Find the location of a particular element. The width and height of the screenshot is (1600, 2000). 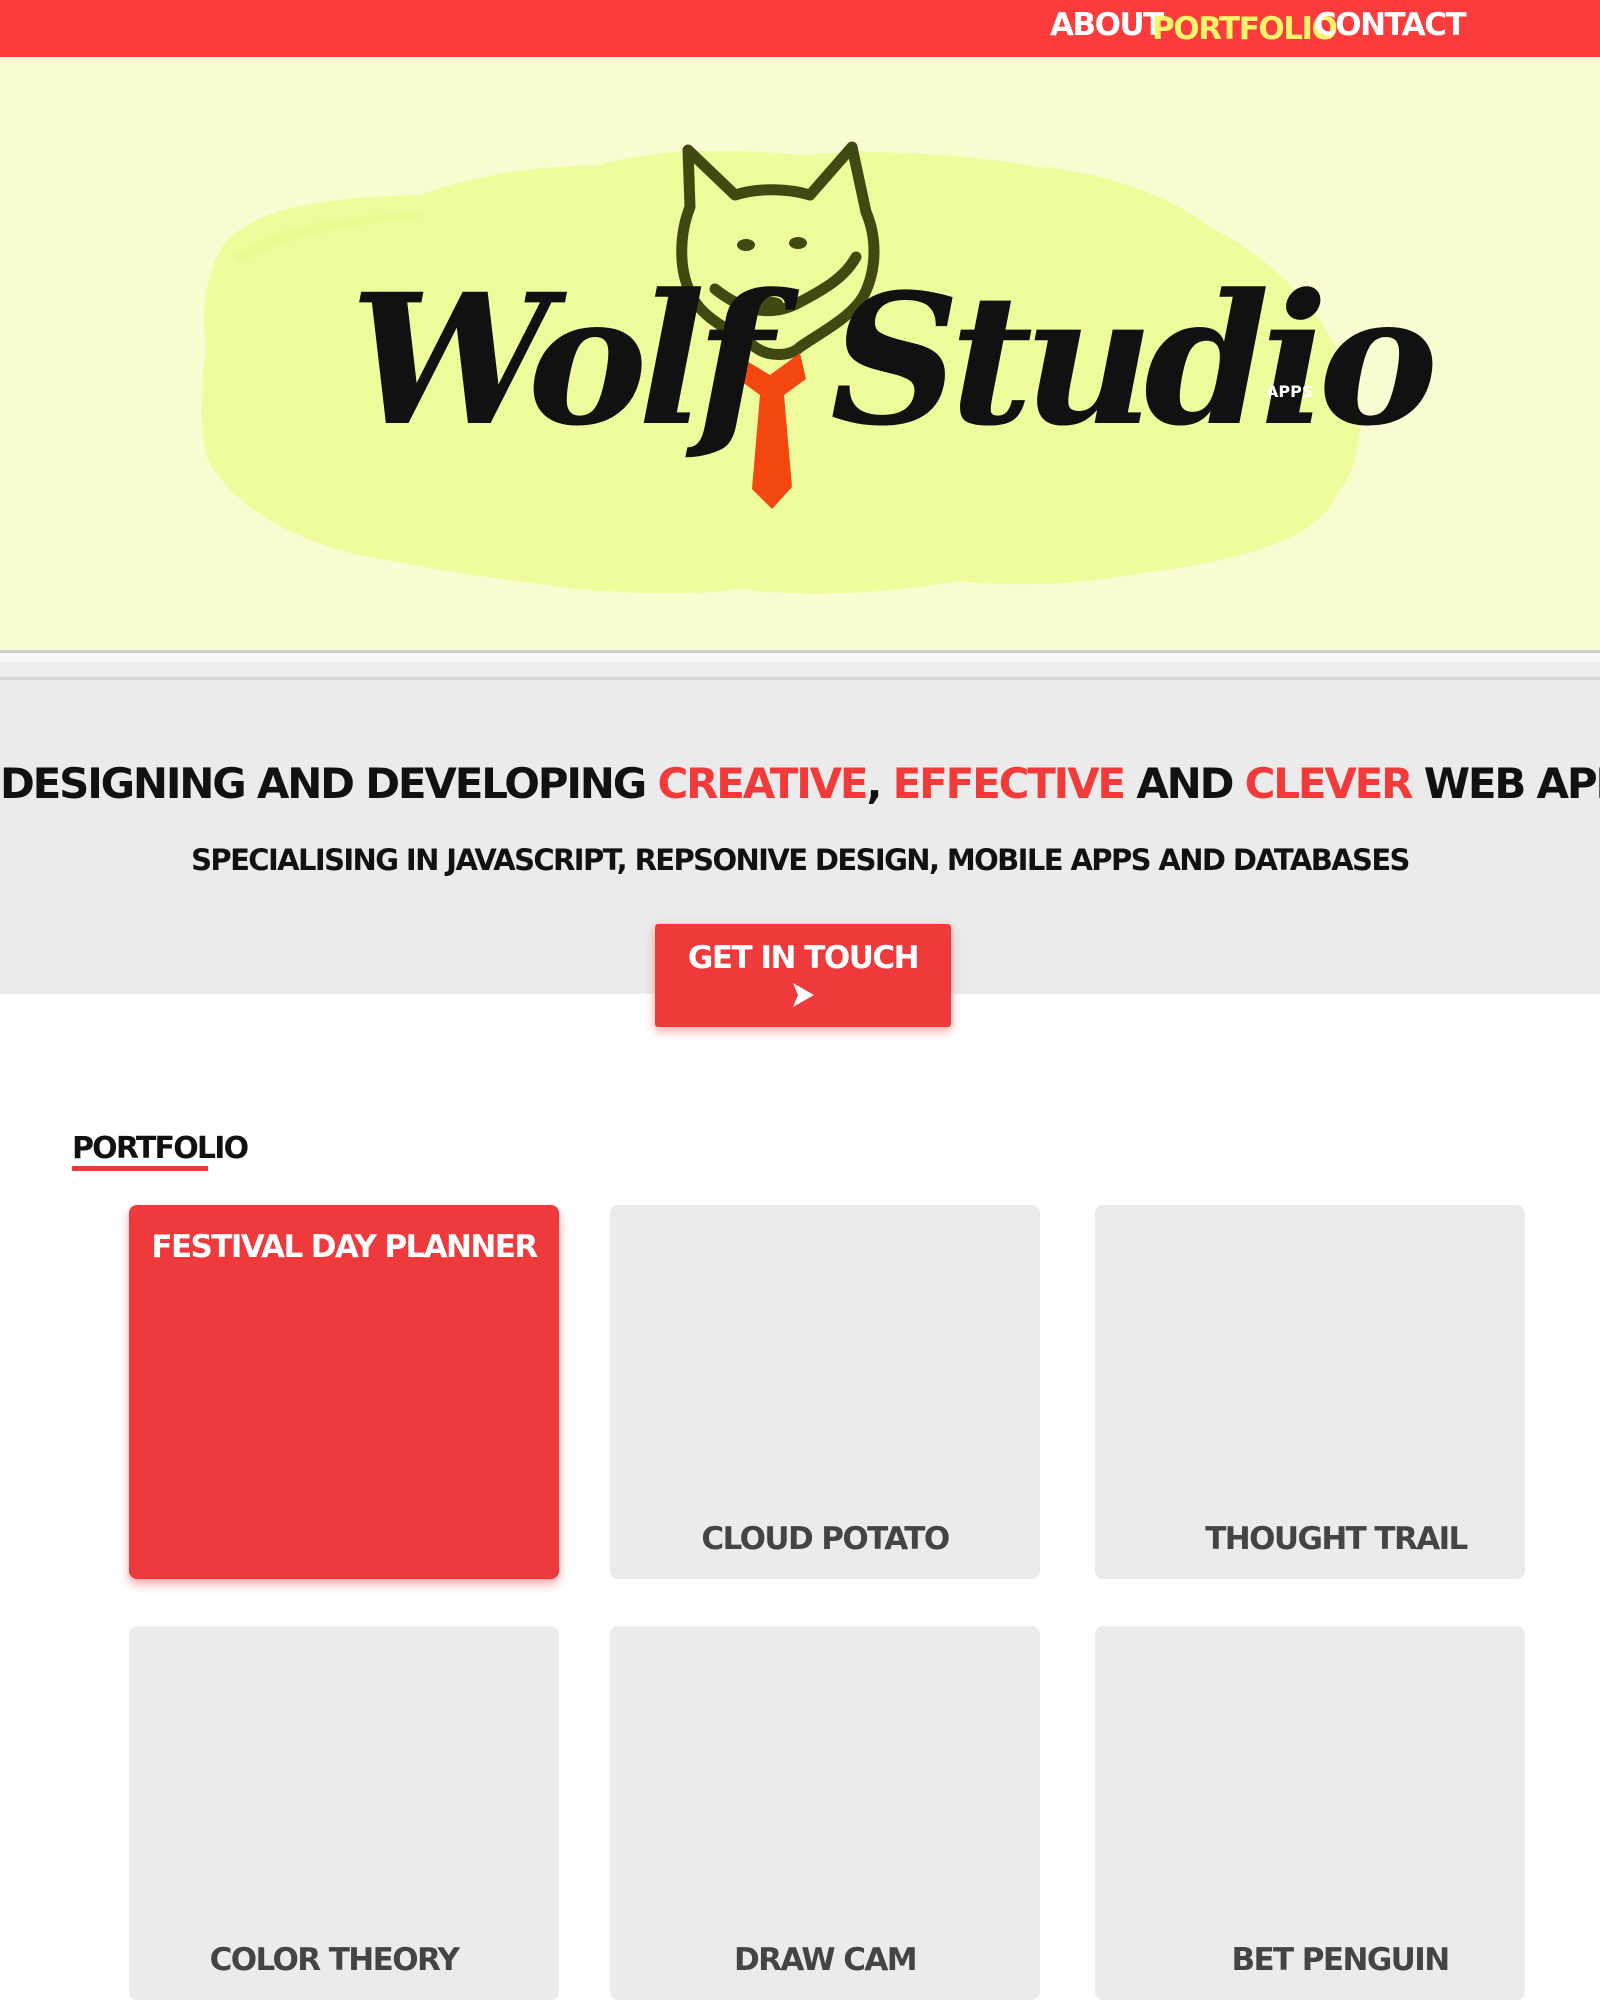

get-in-touch-label: GET IN TOUCH is located at coordinates (803, 958).